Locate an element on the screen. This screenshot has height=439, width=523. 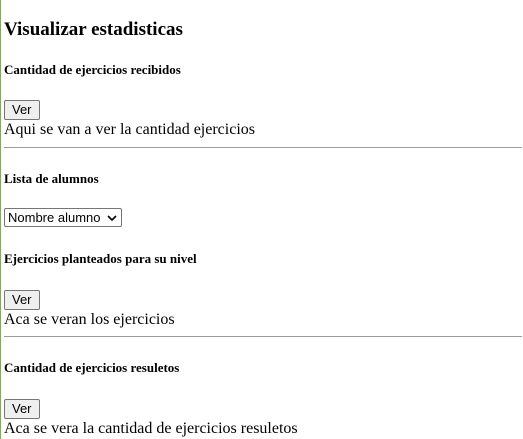
page-title: Visualizar estadisticas is located at coordinates (93, 29).